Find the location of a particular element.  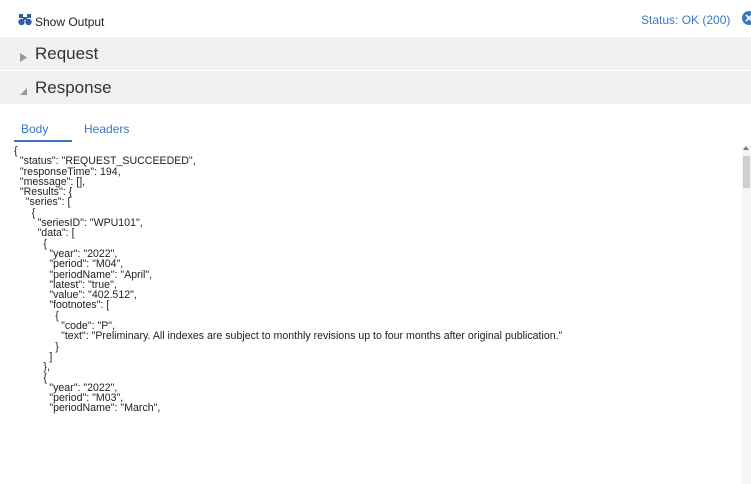

json-line: "periodName": "April", is located at coordinates (83, 274).